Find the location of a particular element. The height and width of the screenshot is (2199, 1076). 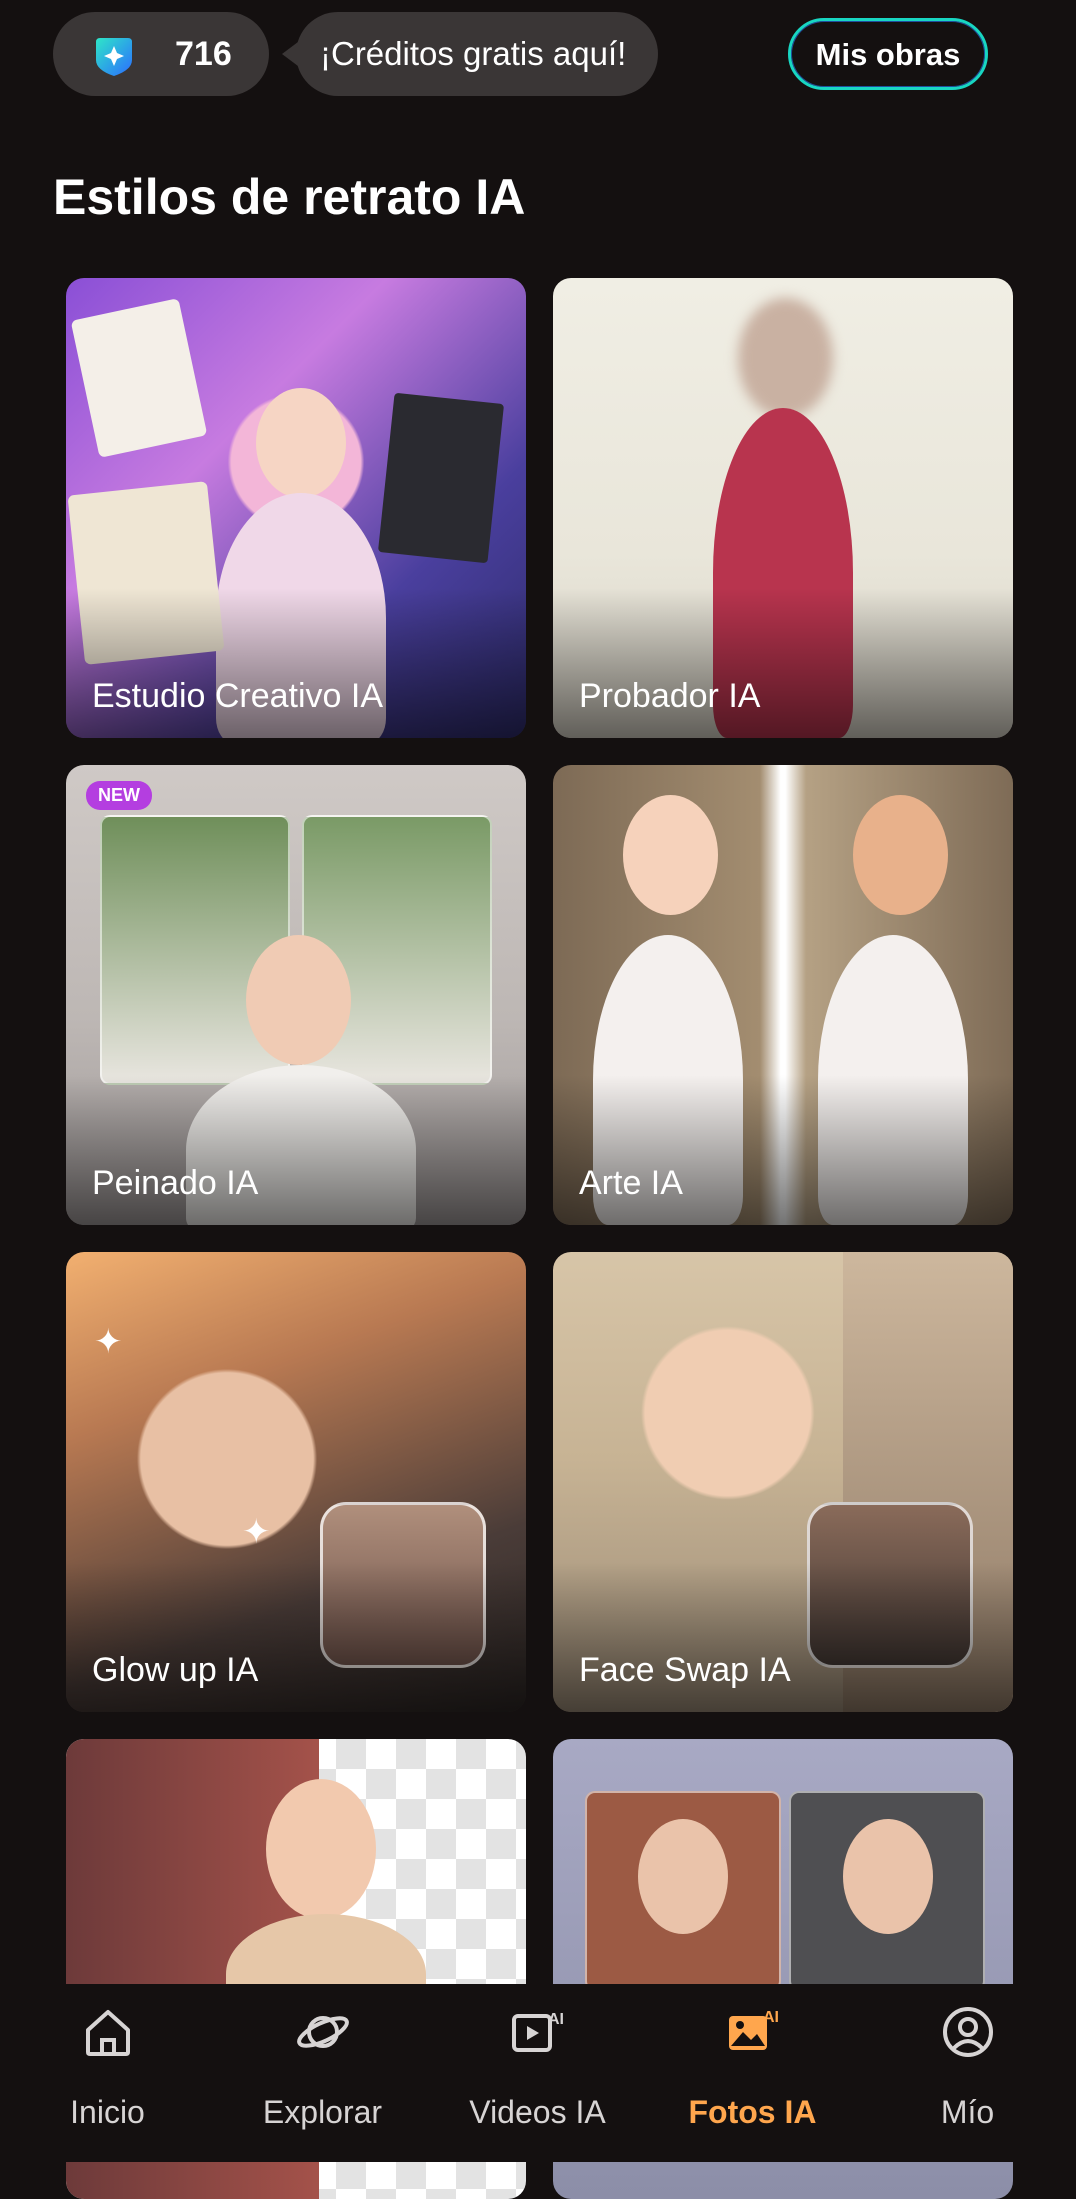

planet-icon is located at coordinates (322, 2032).